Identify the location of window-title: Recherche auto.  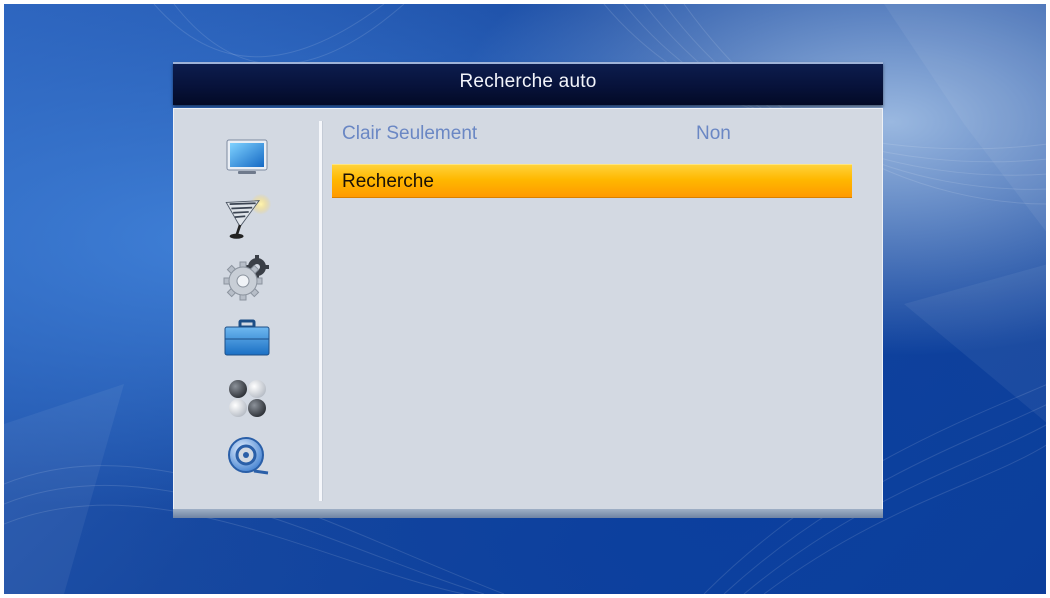
(528, 81).